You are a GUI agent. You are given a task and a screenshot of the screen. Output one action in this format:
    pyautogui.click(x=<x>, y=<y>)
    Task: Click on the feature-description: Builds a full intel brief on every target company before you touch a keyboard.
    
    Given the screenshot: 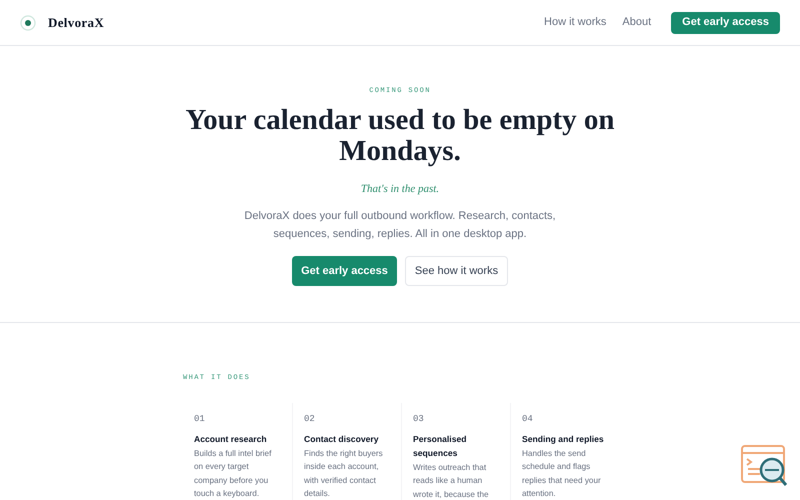 What is the action you would take?
    pyautogui.click(x=233, y=474)
    